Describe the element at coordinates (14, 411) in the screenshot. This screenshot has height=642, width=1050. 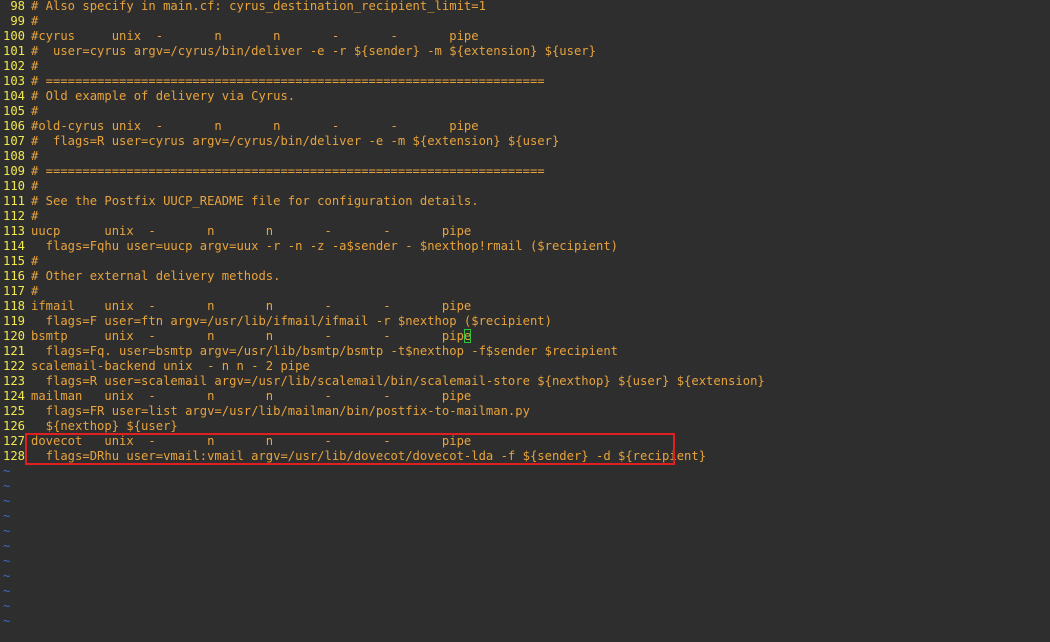
I see `line-number: 125` at that location.